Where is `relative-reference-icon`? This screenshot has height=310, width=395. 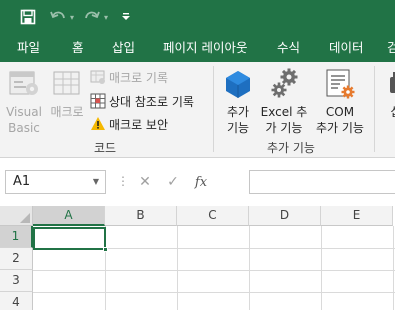
relative-reference-icon is located at coordinates (98, 101).